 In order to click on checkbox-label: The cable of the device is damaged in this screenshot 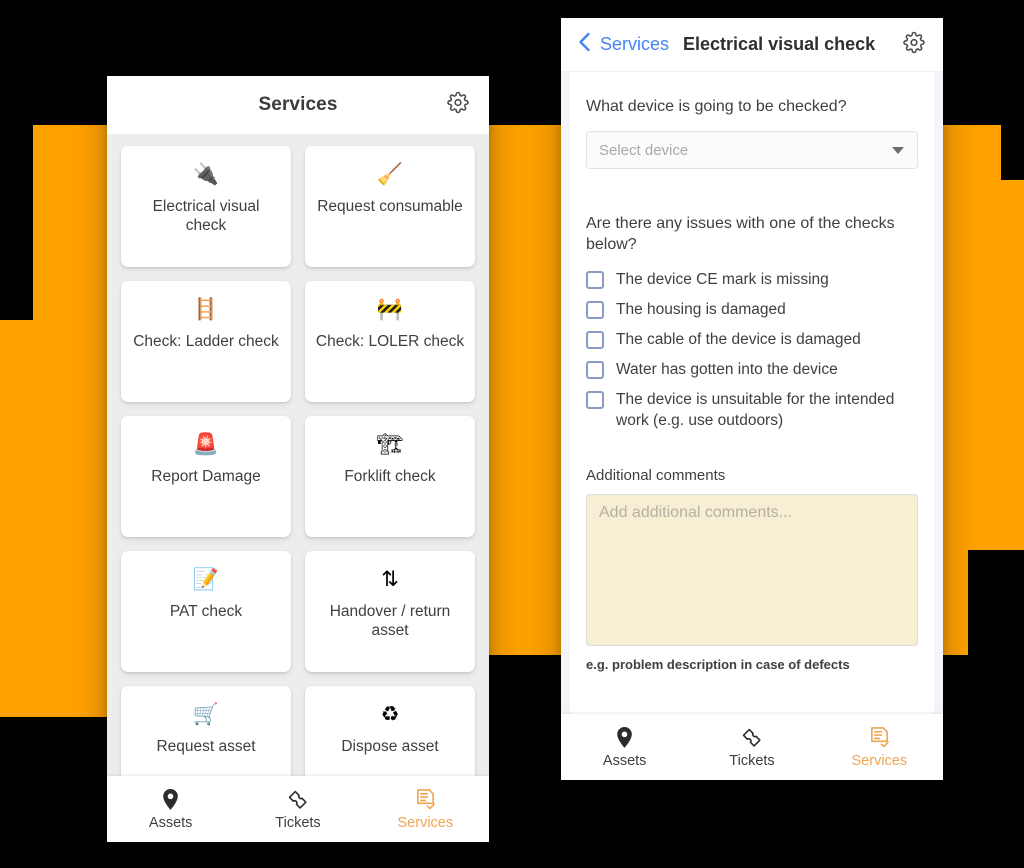, I will do `click(738, 339)`.